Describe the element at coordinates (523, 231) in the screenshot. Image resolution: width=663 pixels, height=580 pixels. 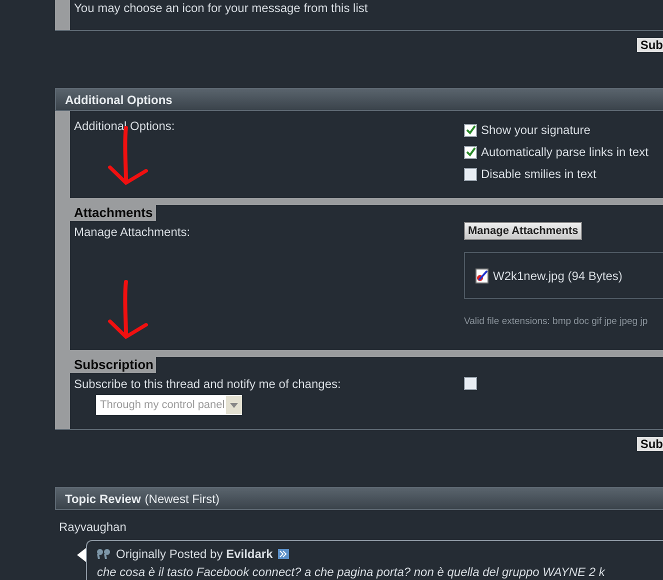
I see `manage-attachments-button: Manage Attachments` at that location.